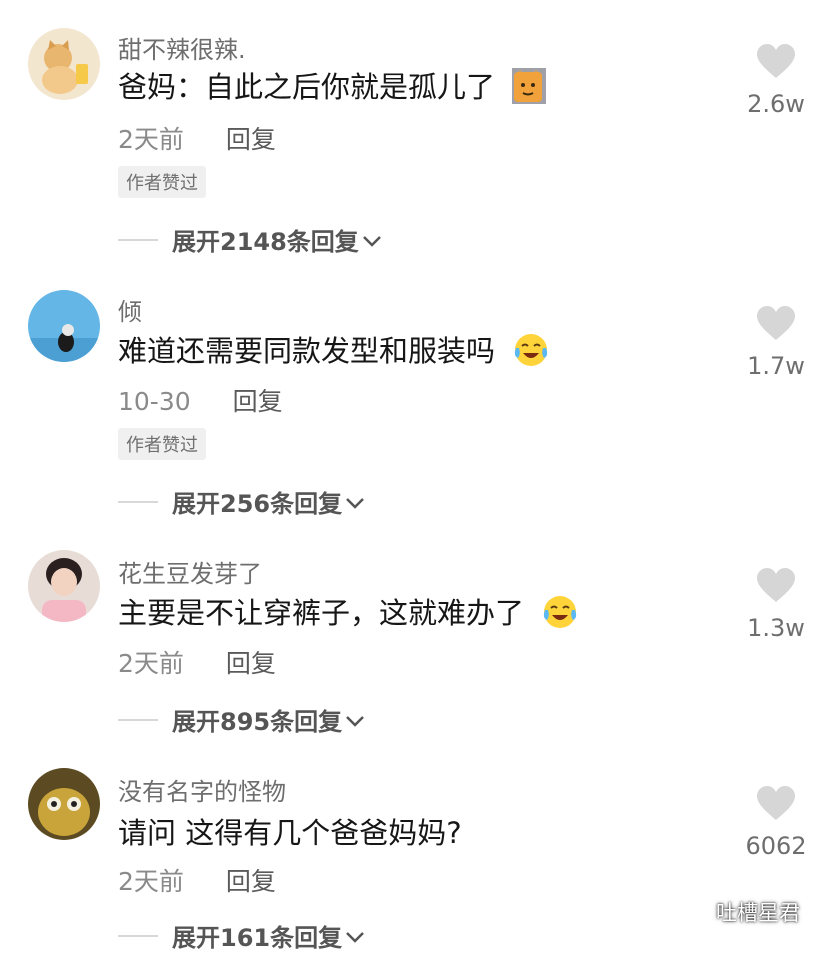  I want to click on username: 倾, so click(130, 309).